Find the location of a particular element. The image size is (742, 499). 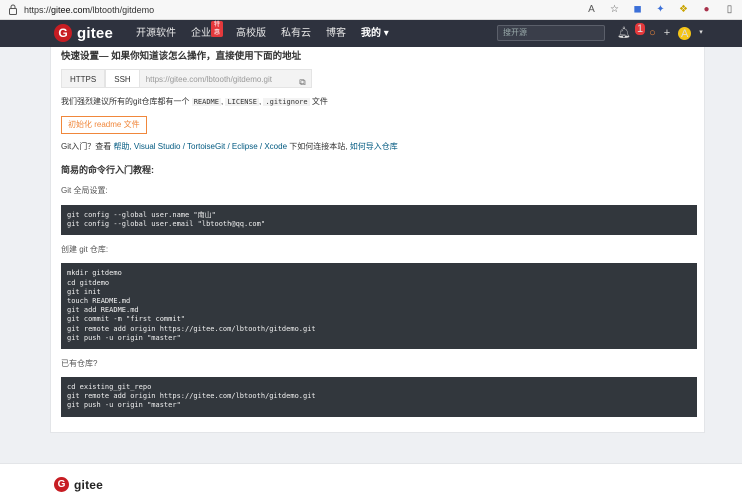

import-repo-link: 如何导入仓库 is located at coordinates (374, 146).